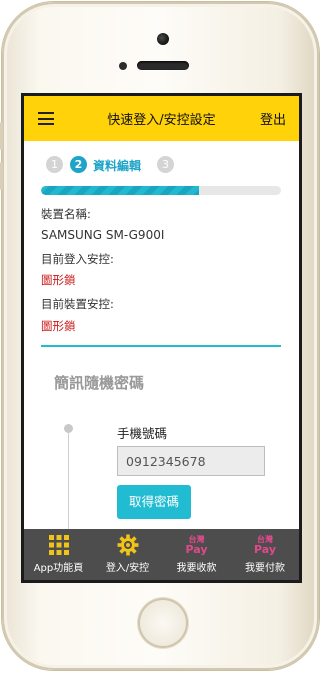 The image size is (321, 673). I want to click on step-3-circle: 3, so click(165, 164).